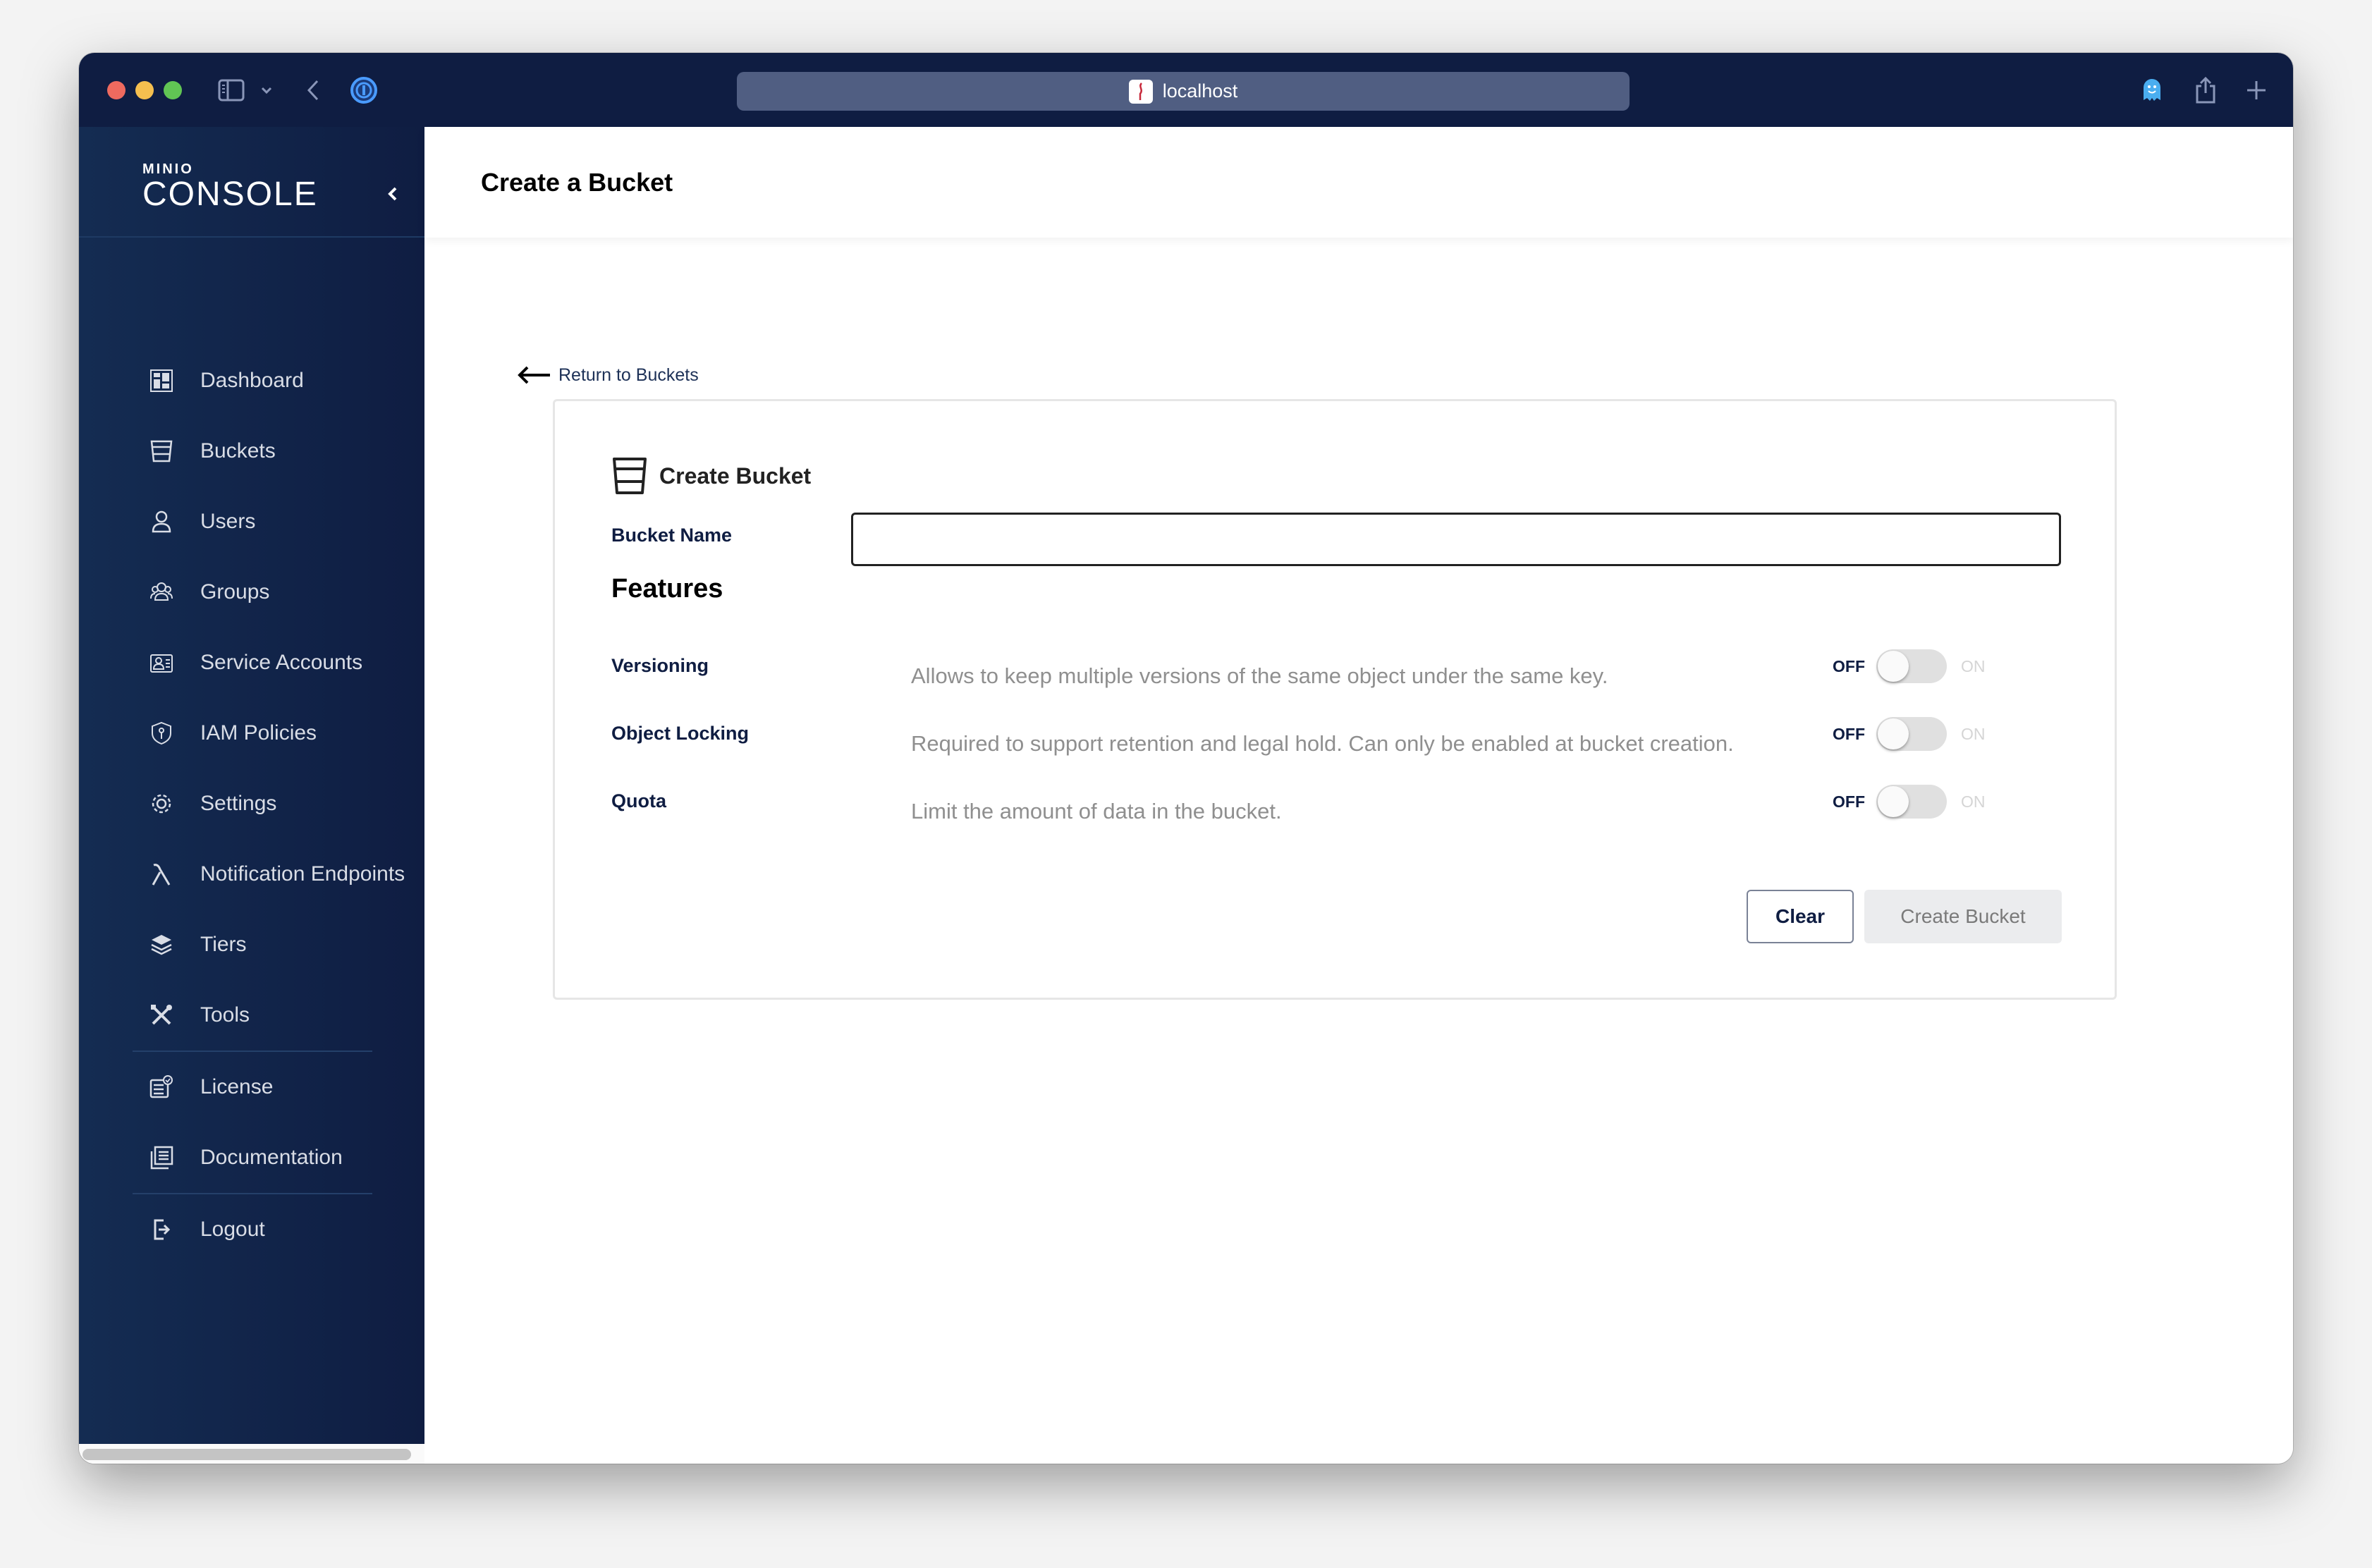 The width and height of the screenshot is (2372, 1568). I want to click on sidebar-item-label: License, so click(237, 1086).